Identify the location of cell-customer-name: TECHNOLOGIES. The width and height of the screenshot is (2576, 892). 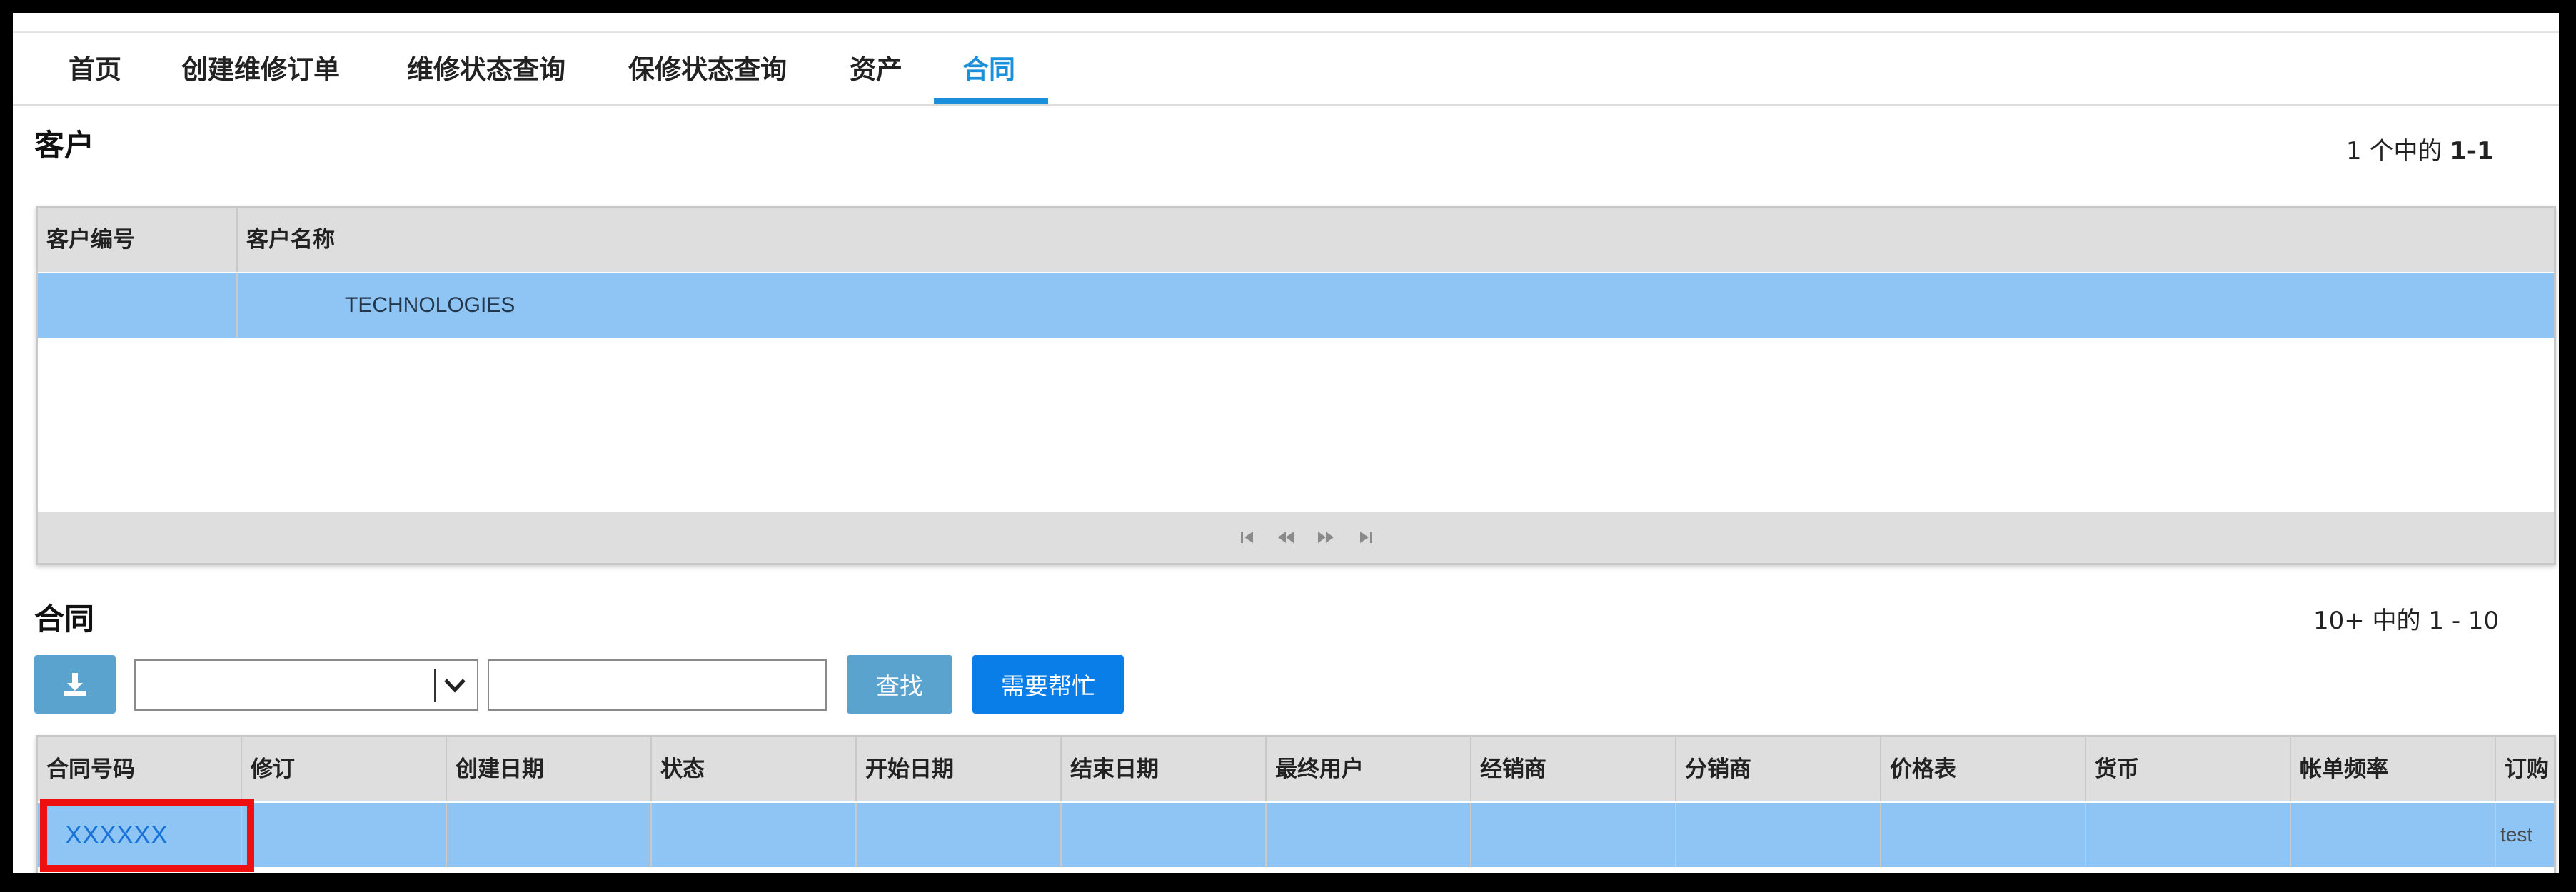
(430, 305).